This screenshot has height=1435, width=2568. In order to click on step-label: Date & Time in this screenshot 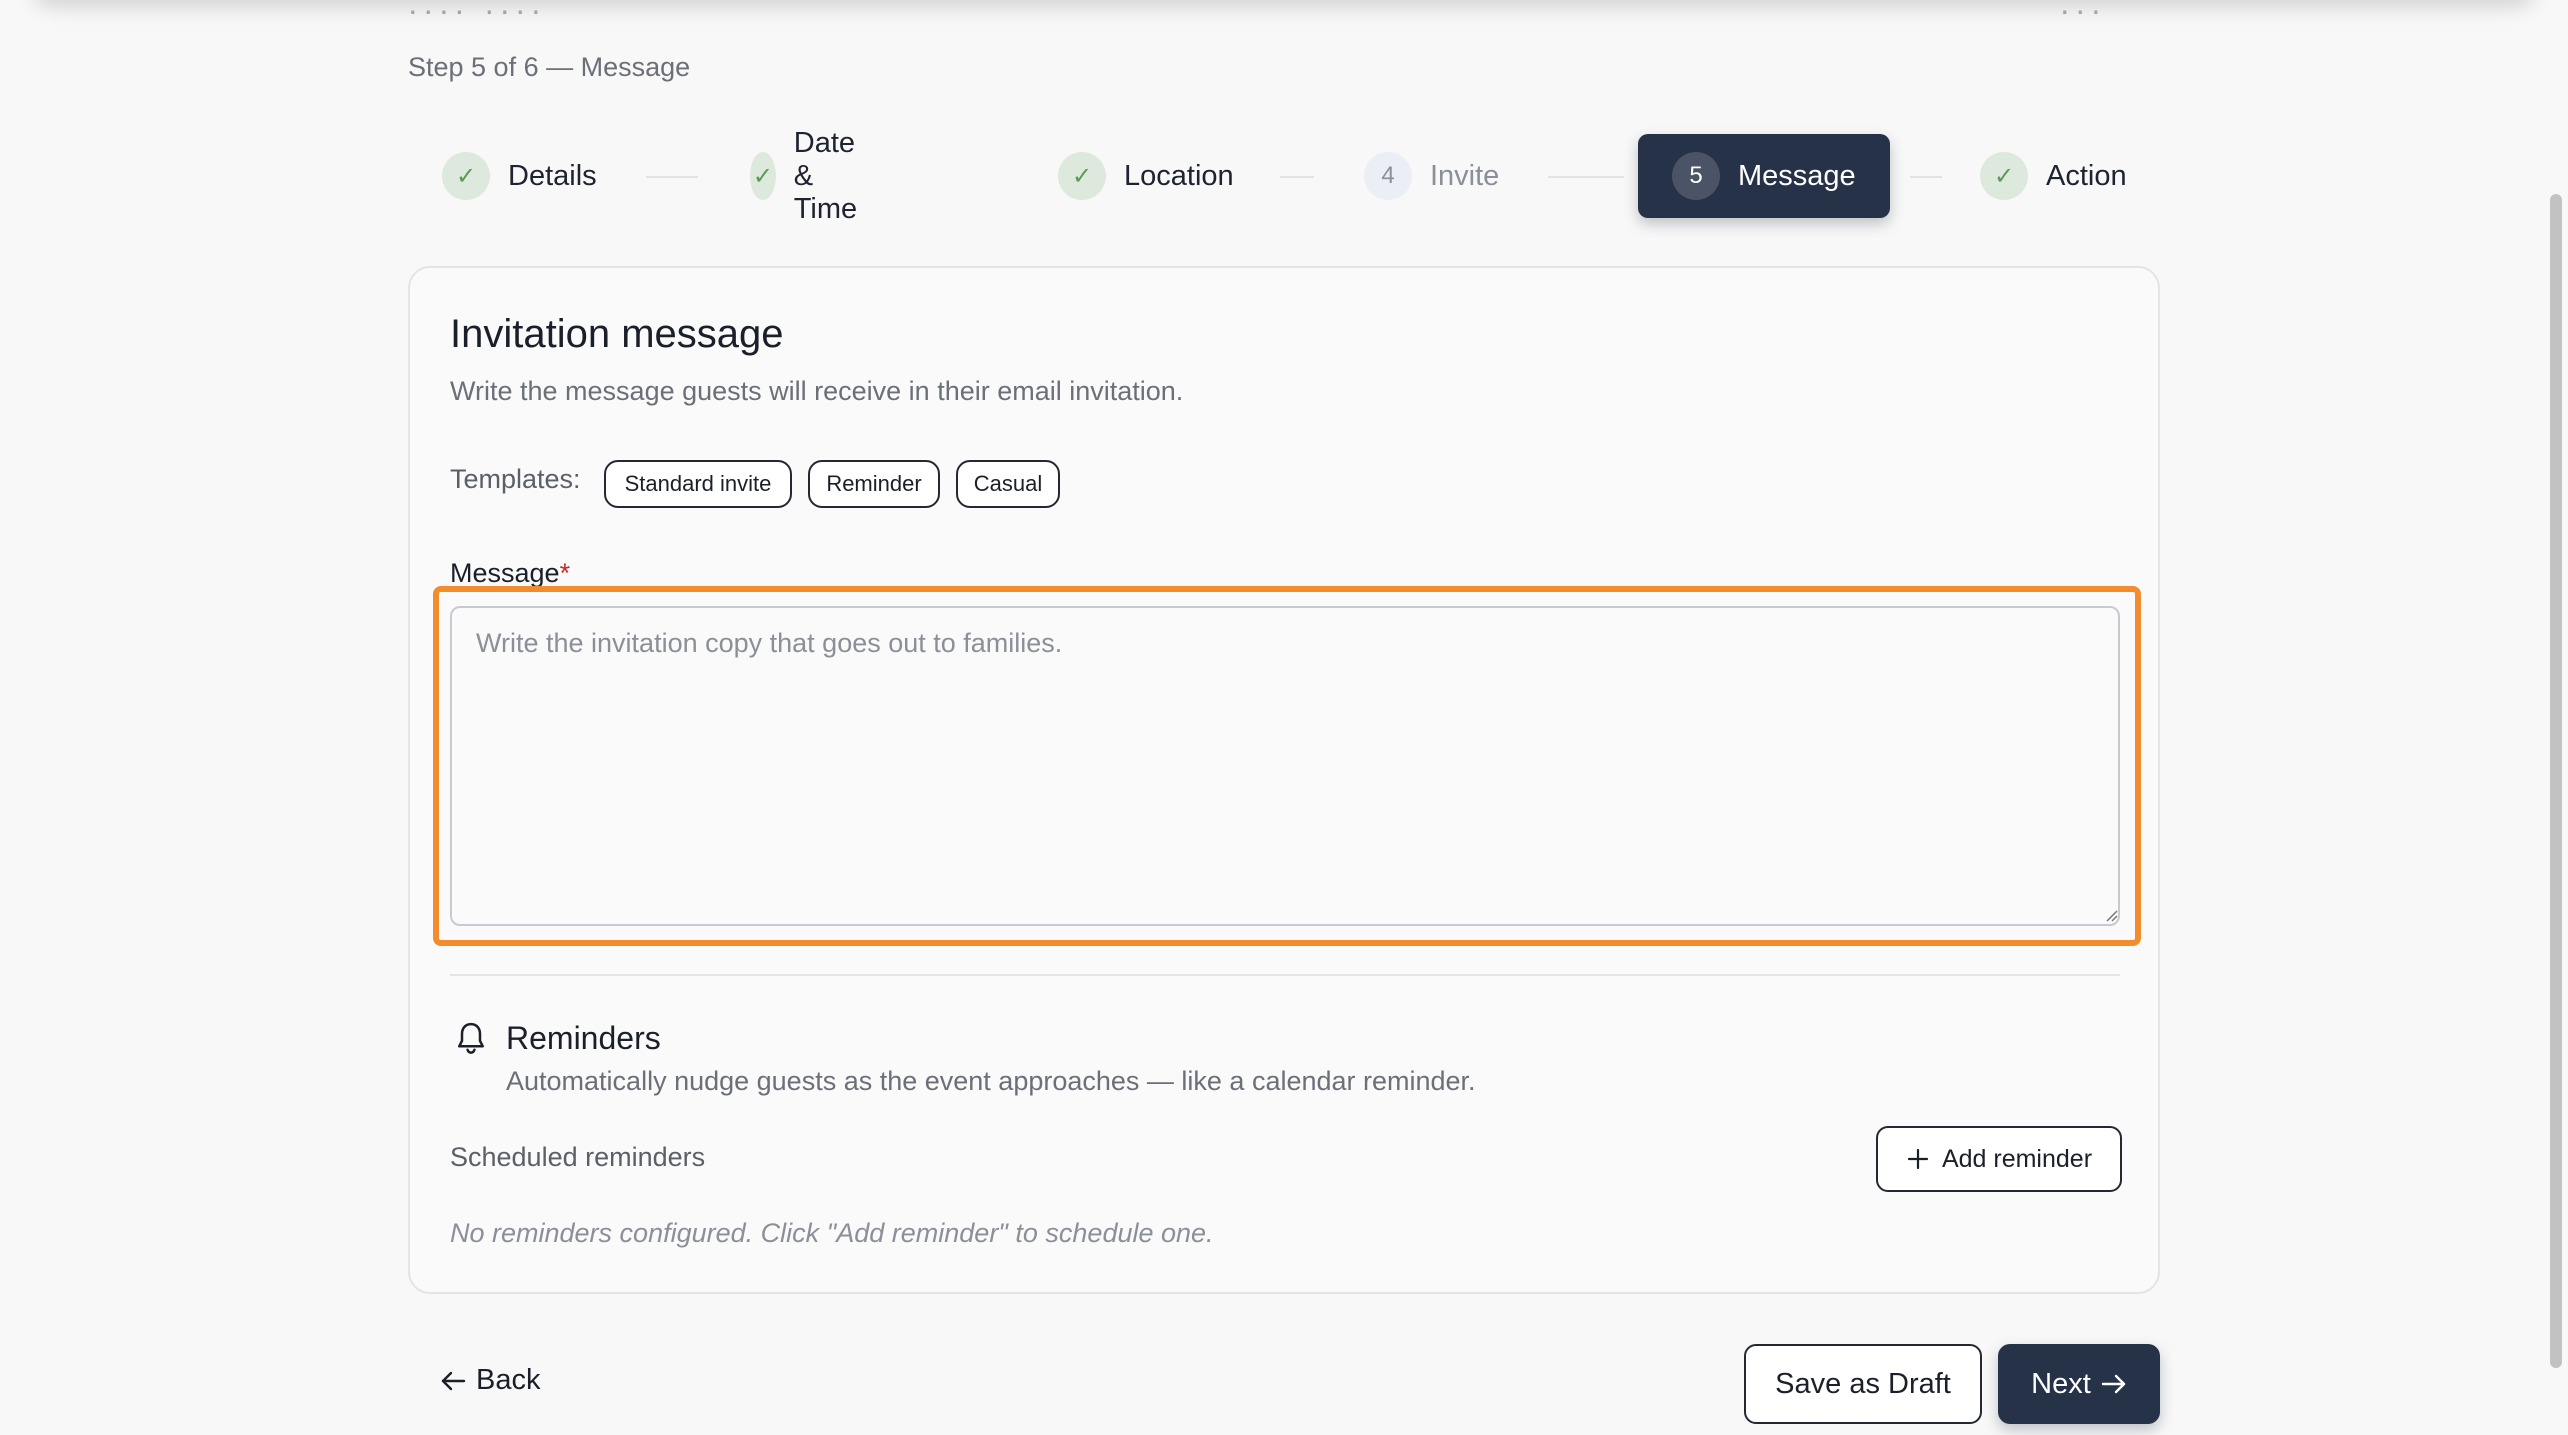, I will do `click(825, 175)`.